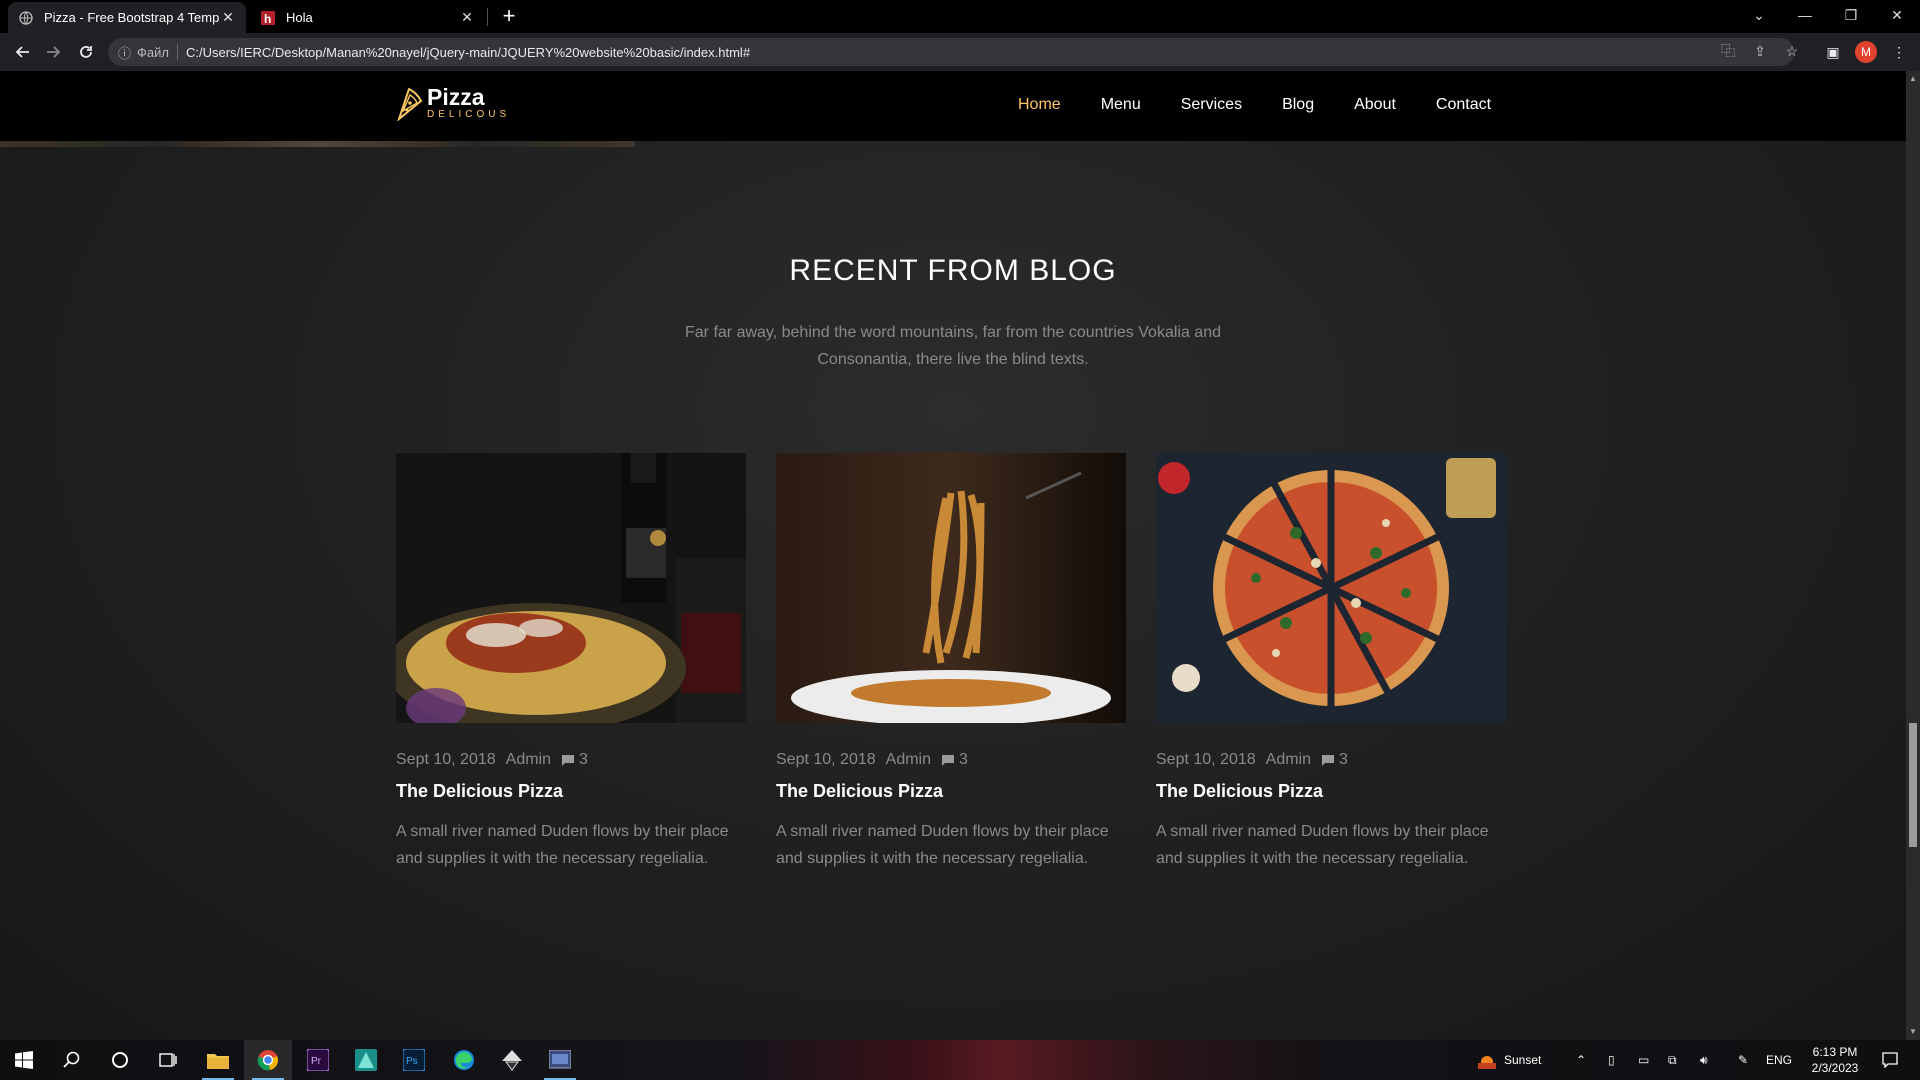 The image size is (1920, 1080). I want to click on edge-icon, so click(464, 1060).